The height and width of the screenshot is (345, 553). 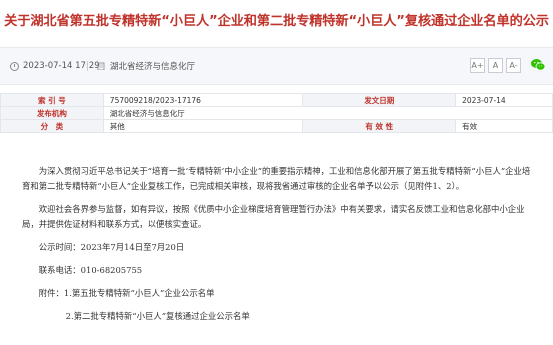 What do you see at coordinates (52, 113) in the screenshot?
I see `publisher-label: 发布机构` at bounding box center [52, 113].